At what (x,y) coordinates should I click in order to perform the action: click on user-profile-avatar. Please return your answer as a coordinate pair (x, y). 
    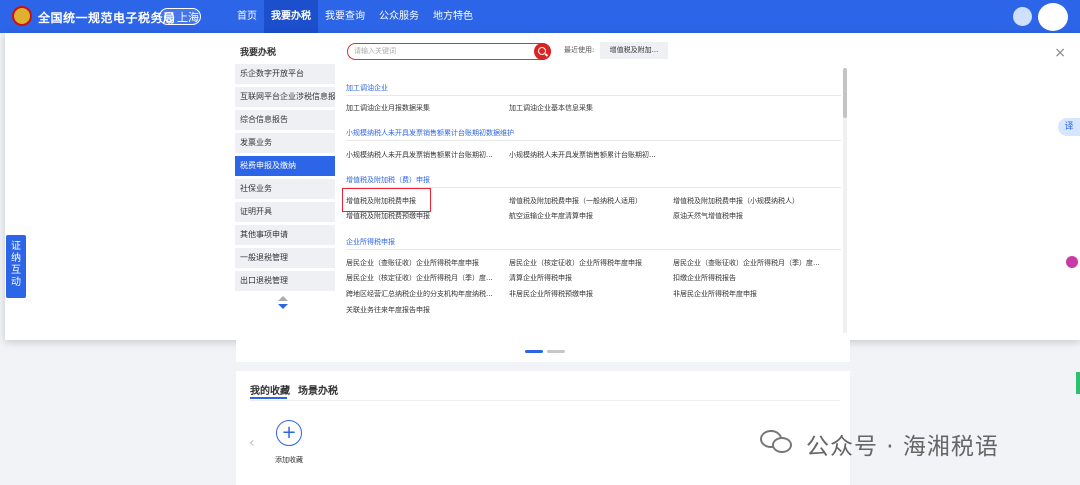
    Looking at the image, I should click on (1053, 17).